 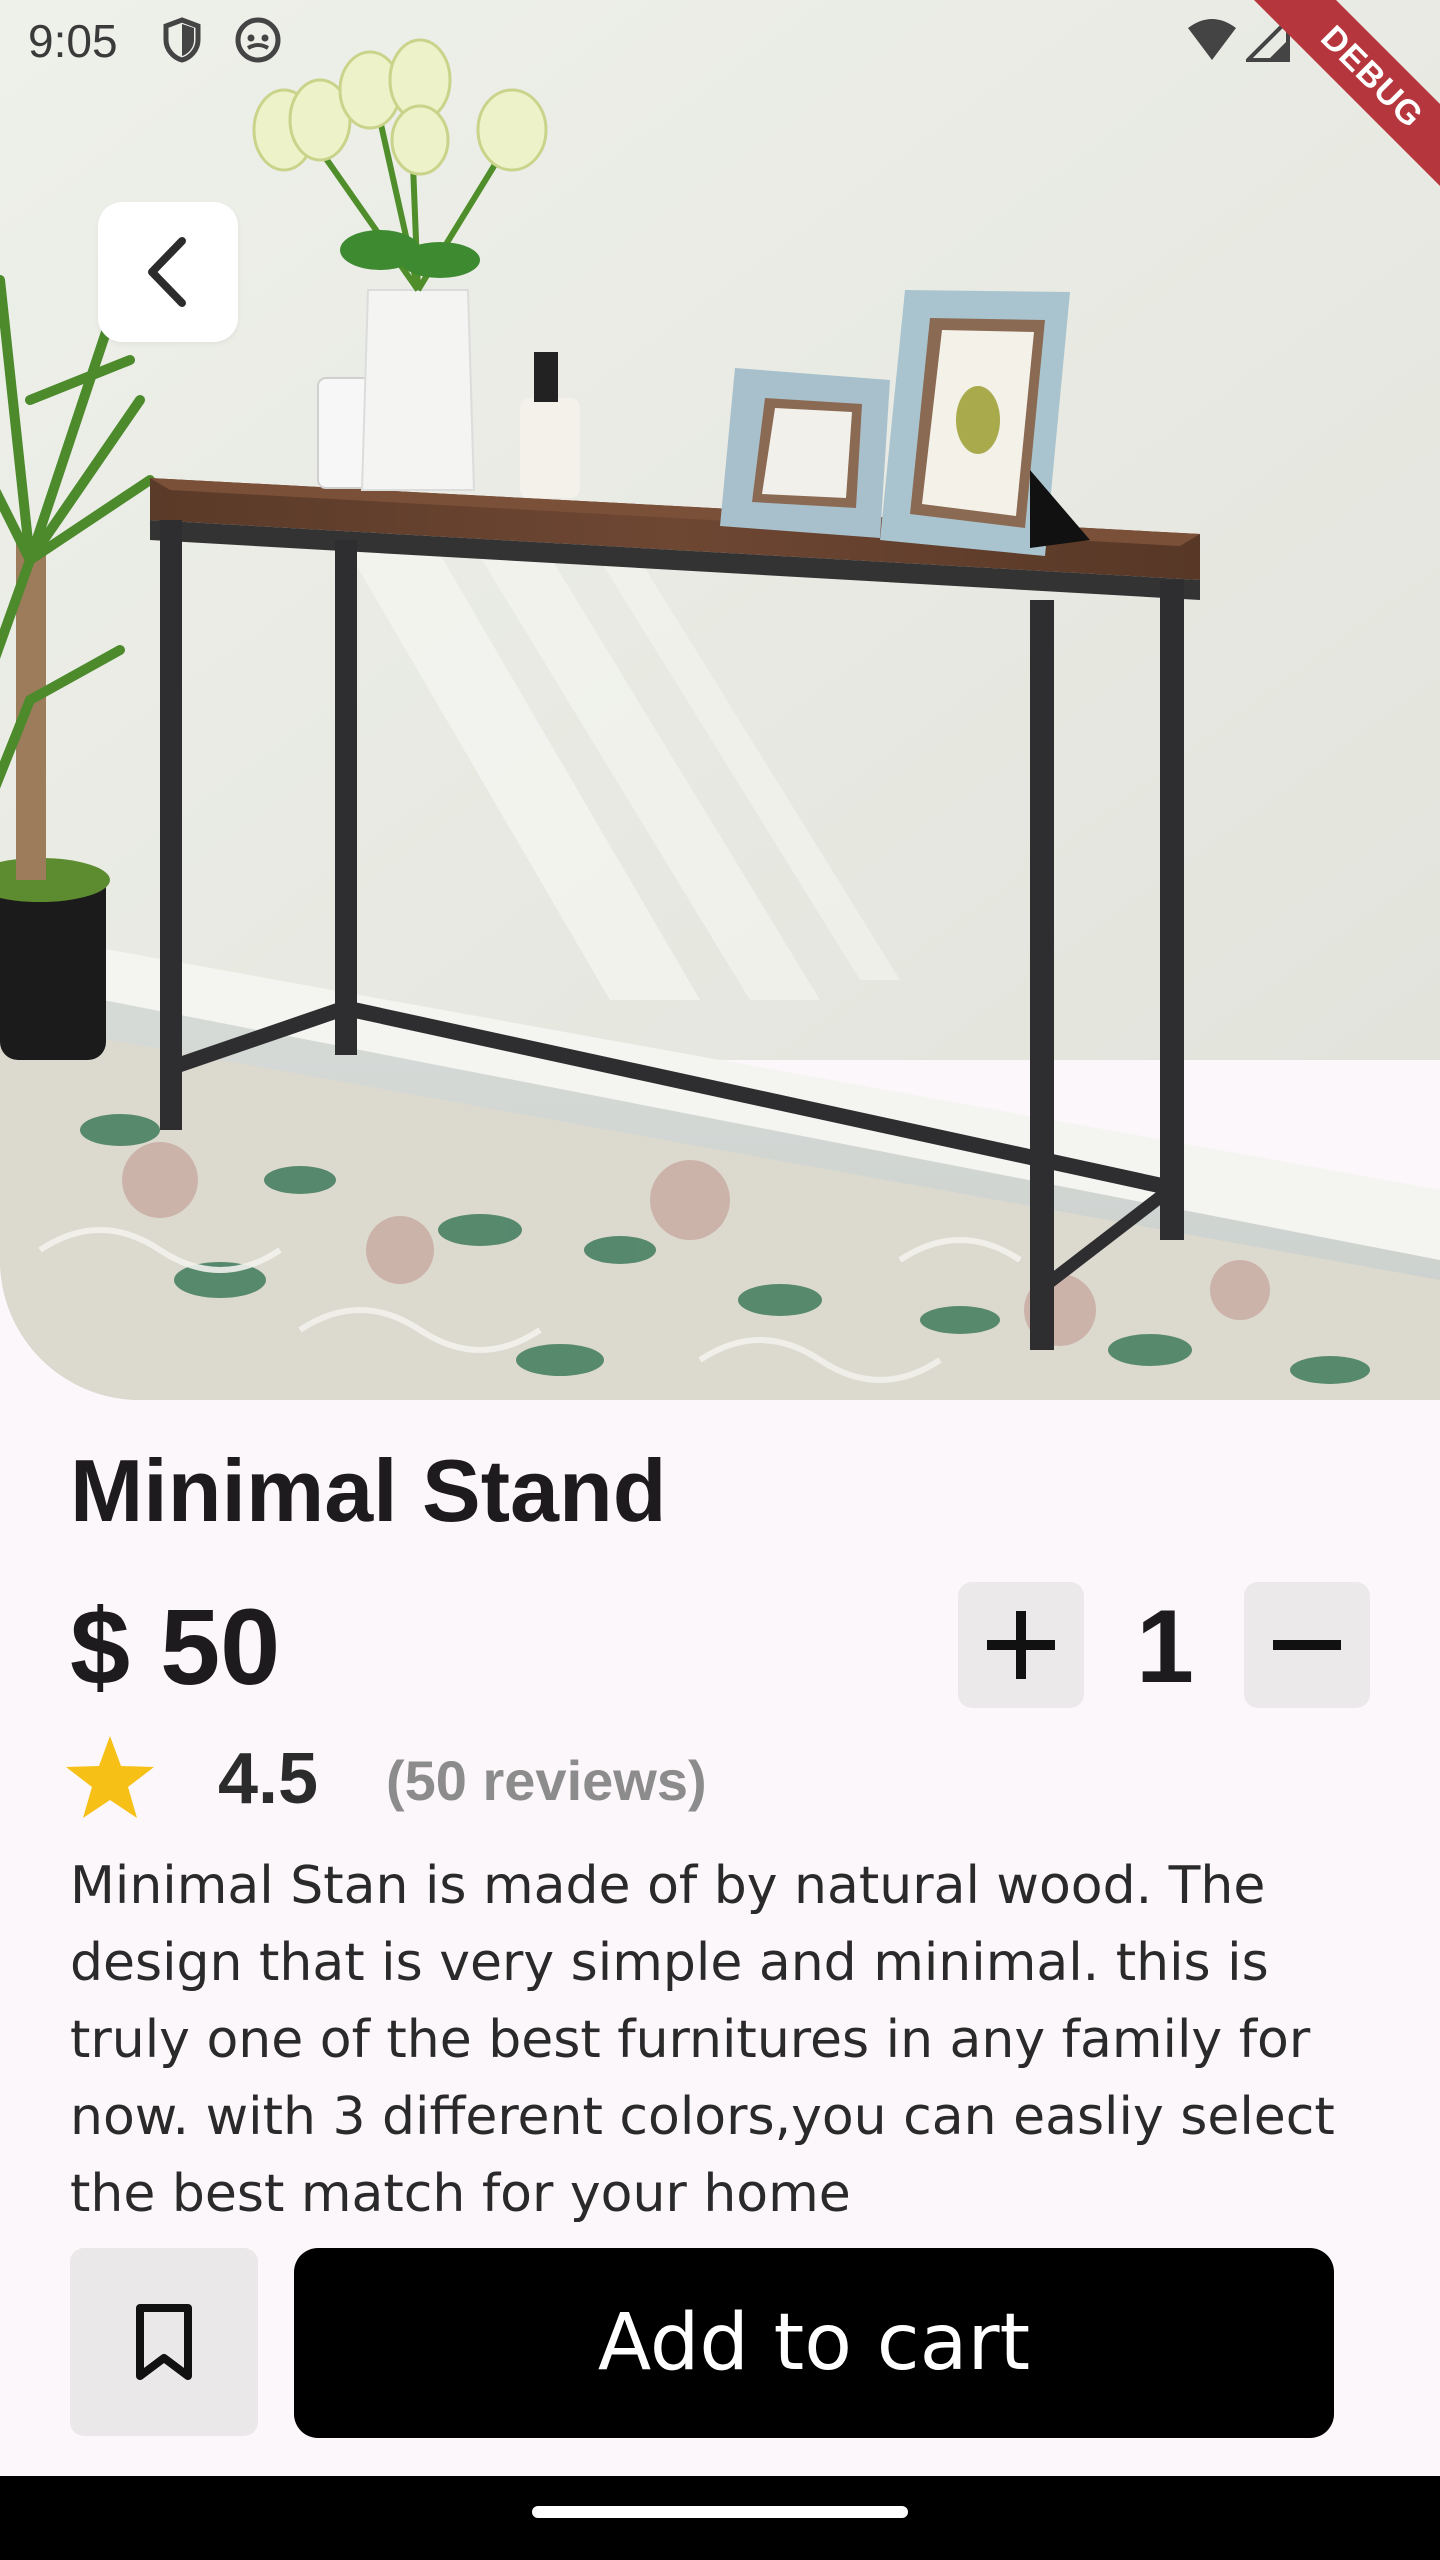 I want to click on minus-icon, so click(x=1307, y=1645).